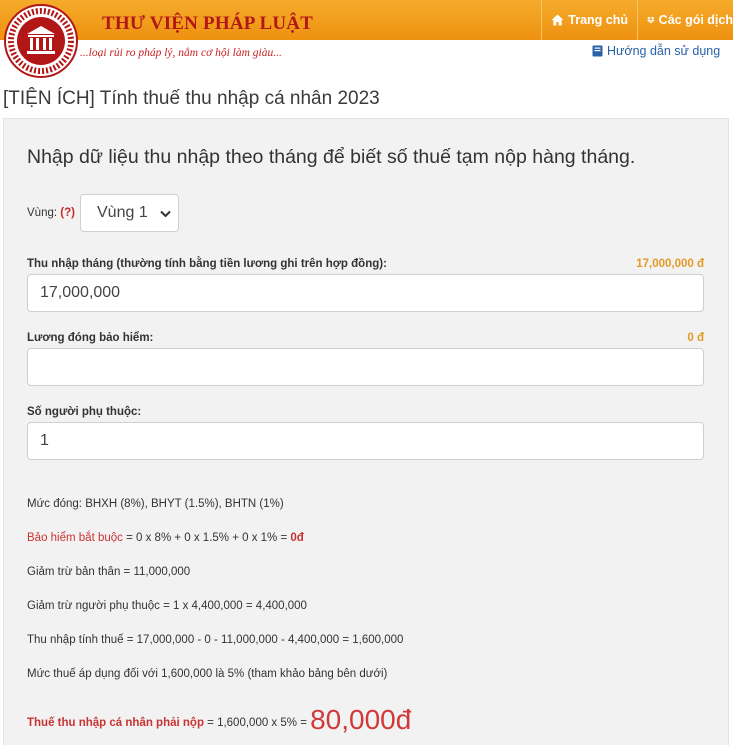  Describe the element at coordinates (557, 20) in the screenshot. I see `home-icon` at that location.